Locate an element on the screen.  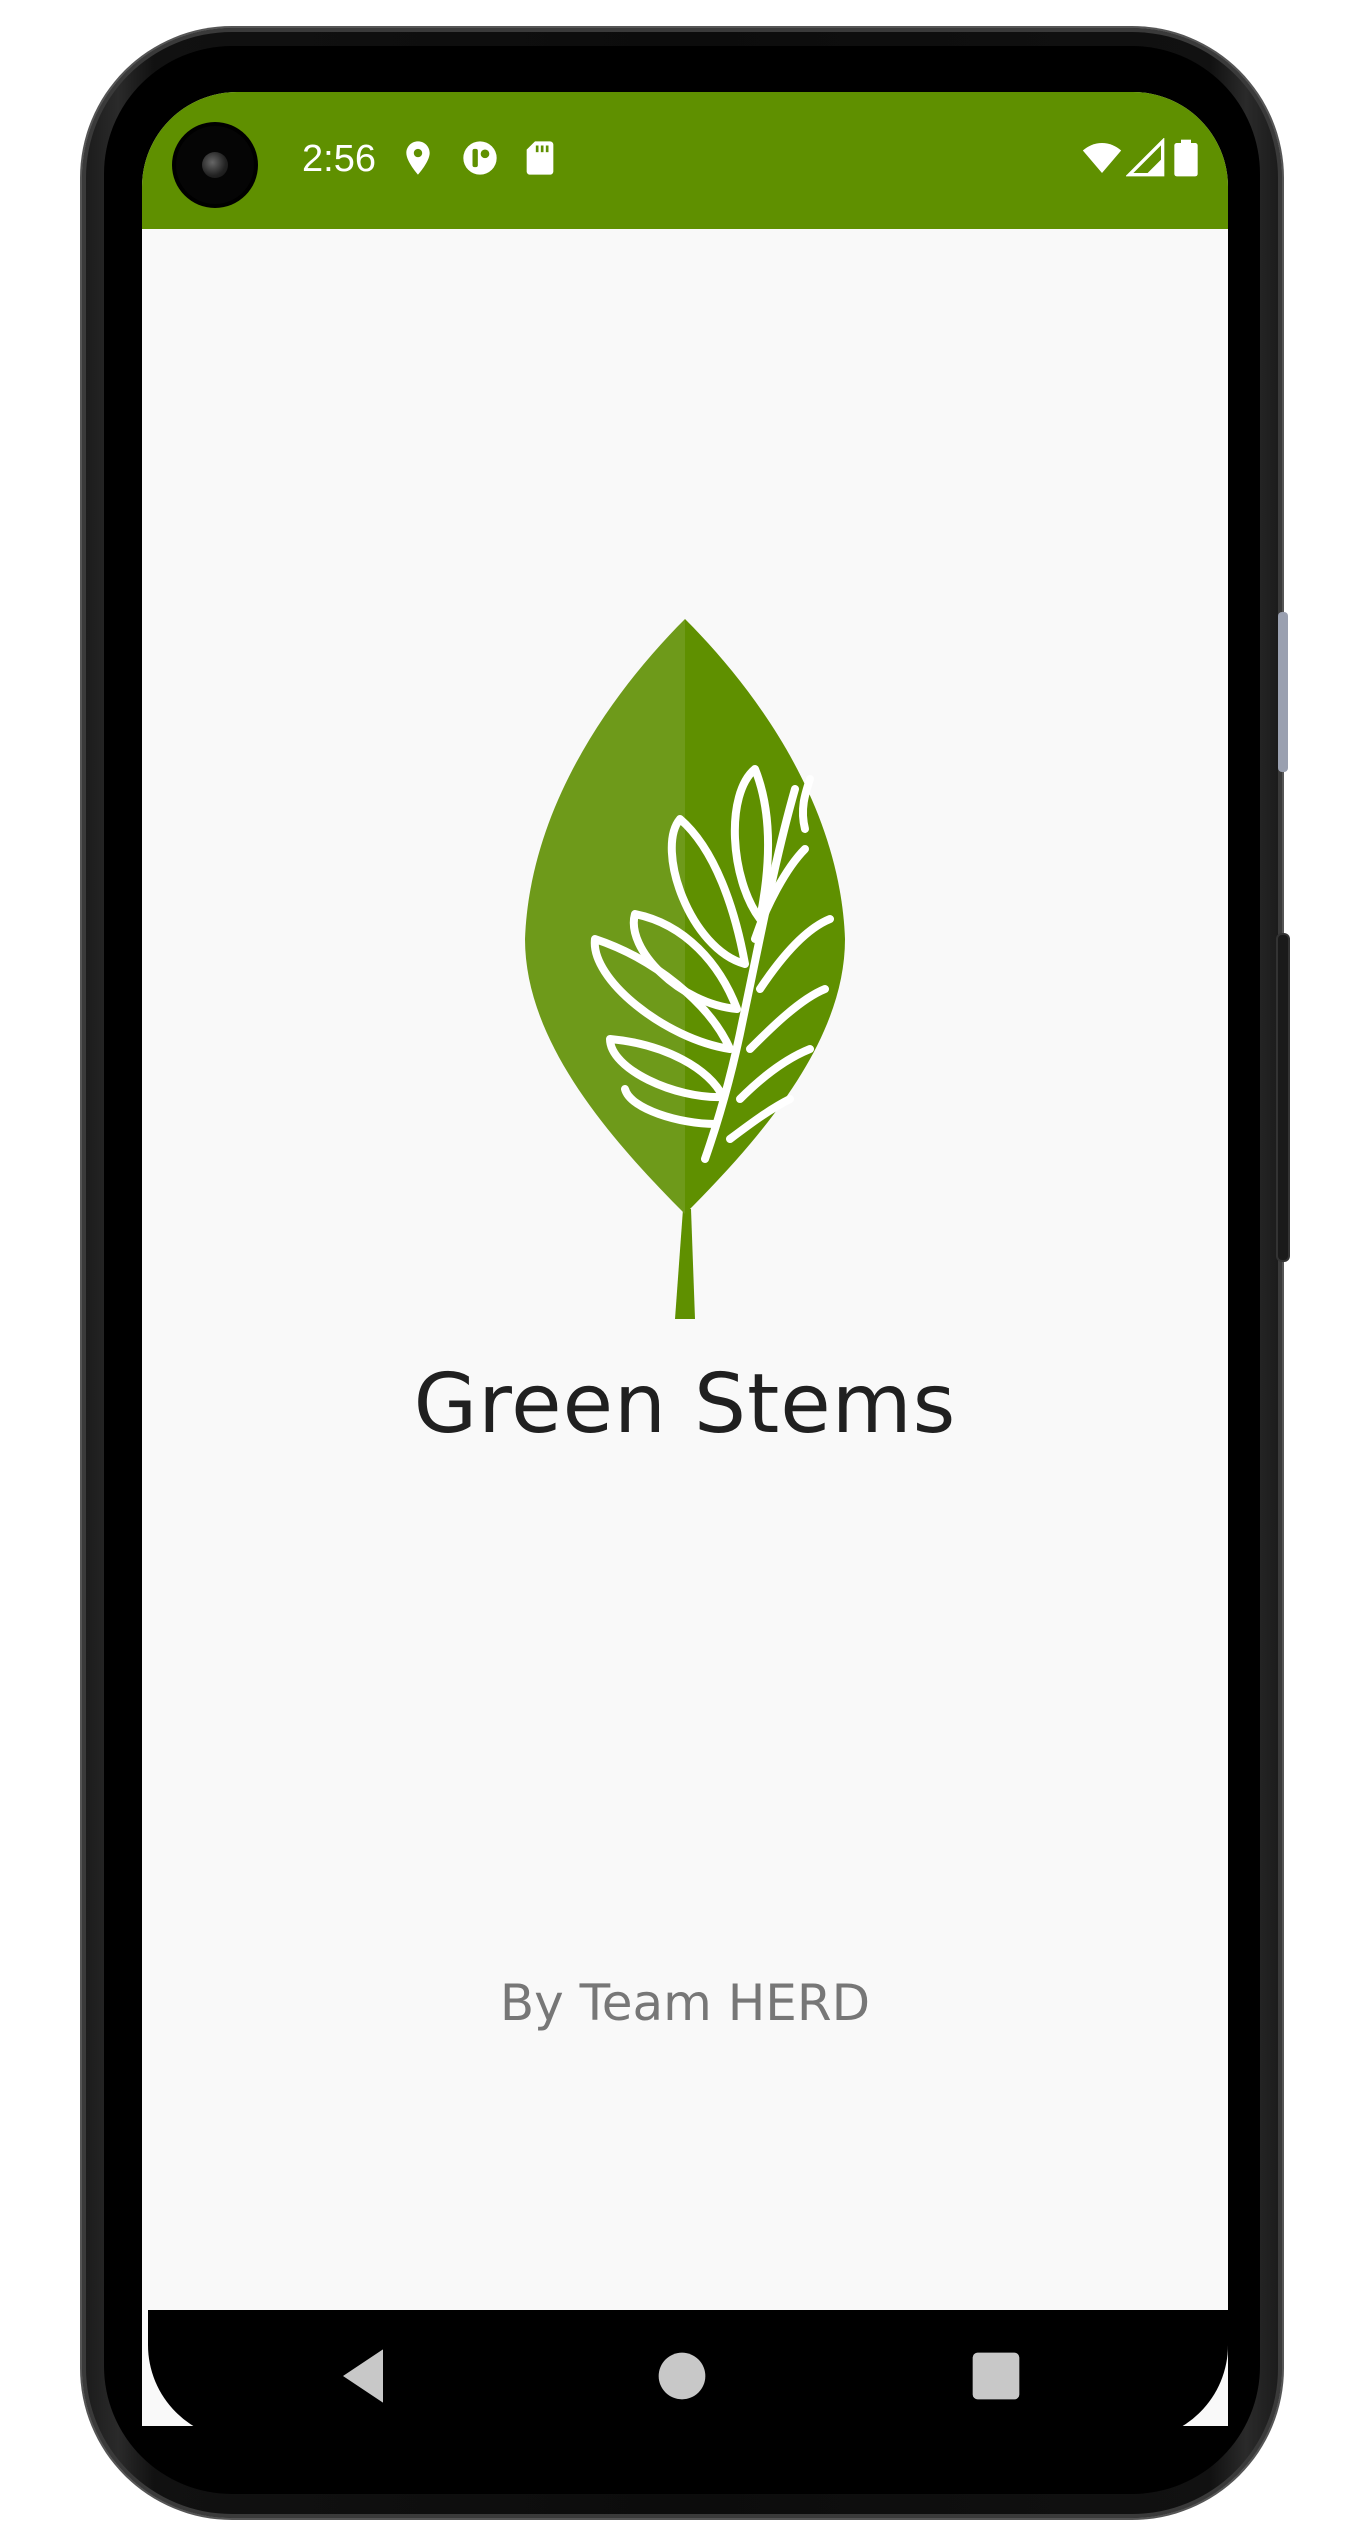
navigation-bar is located at coordinates (688, 2375).